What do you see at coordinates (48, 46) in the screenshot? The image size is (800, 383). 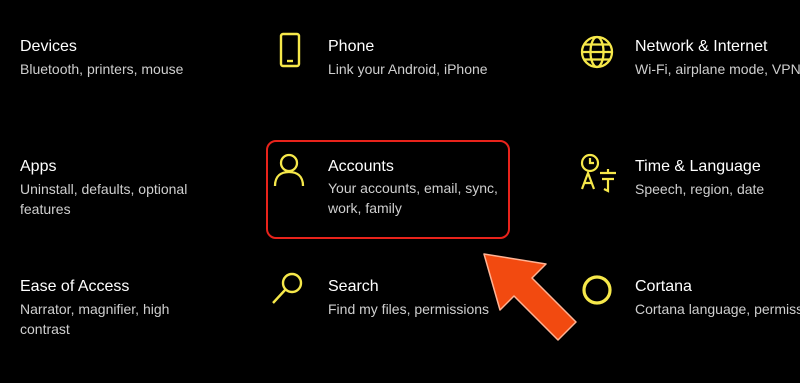 I see `tile-title: Devices` at bounding box center [48, 46].